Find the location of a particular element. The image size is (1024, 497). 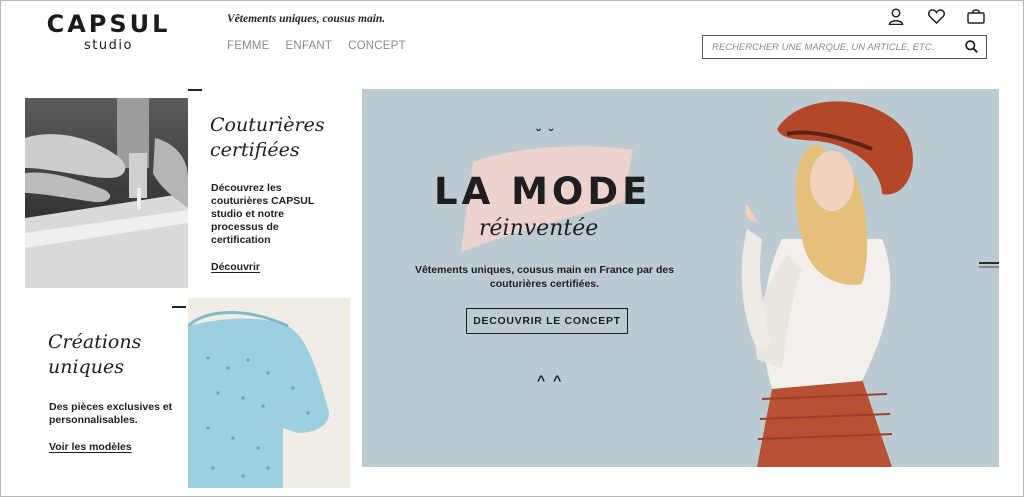

sewing-machine-image is located at coordinates (106, 193).